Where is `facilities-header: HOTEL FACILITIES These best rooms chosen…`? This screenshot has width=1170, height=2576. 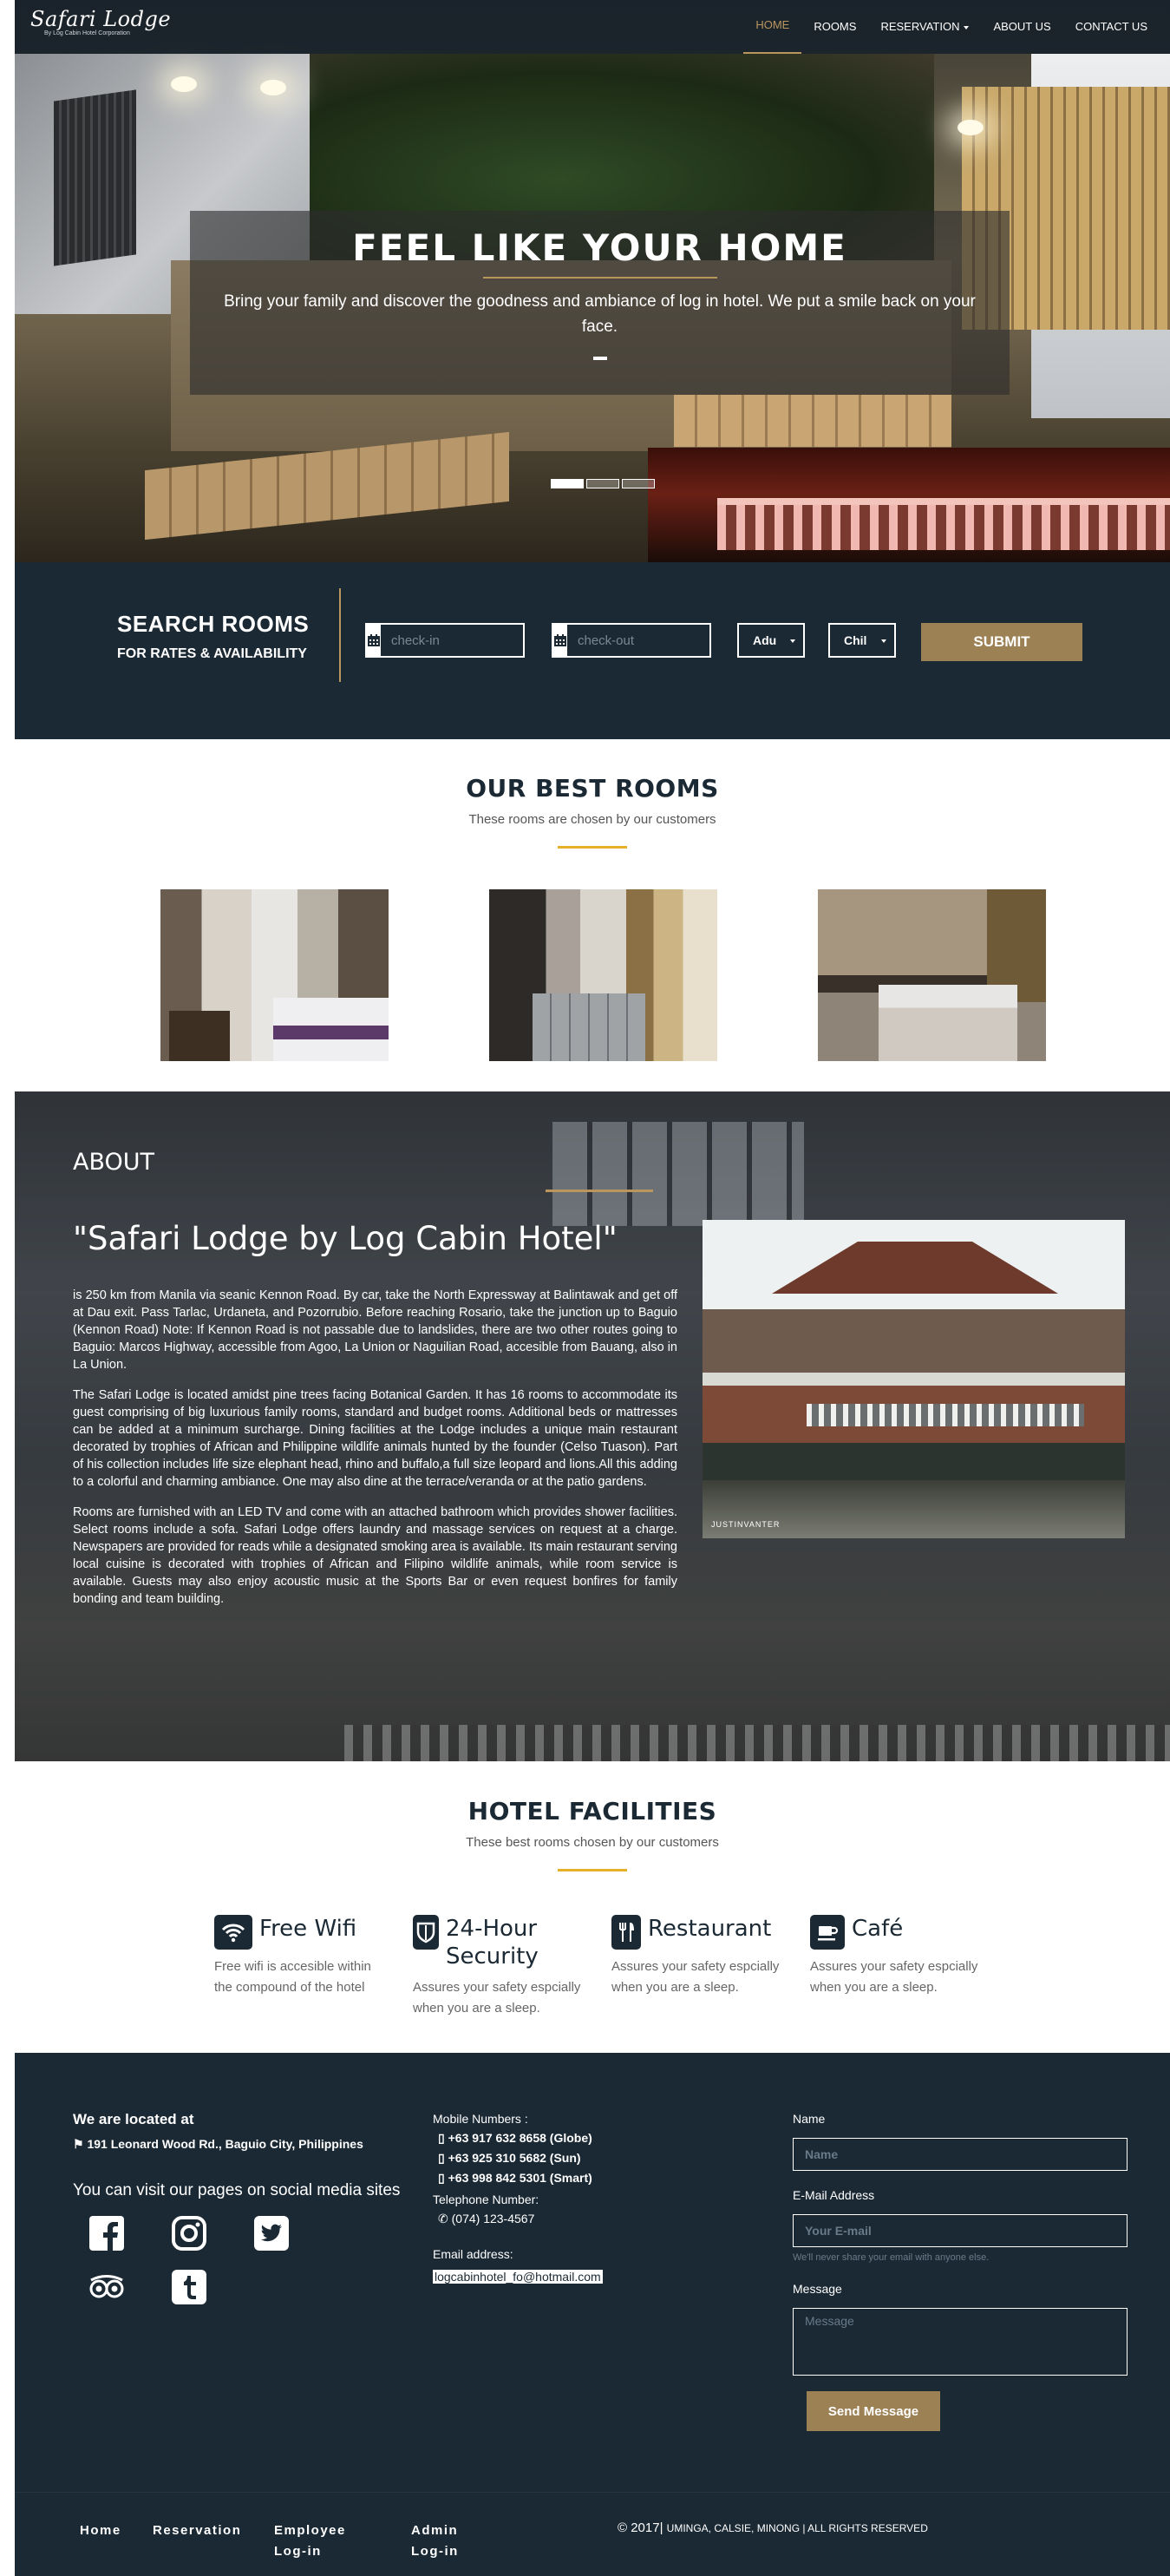
facilities-header: HOTEL FACILITIES These best rooms chosen… is located at coordinates (592, 1834).